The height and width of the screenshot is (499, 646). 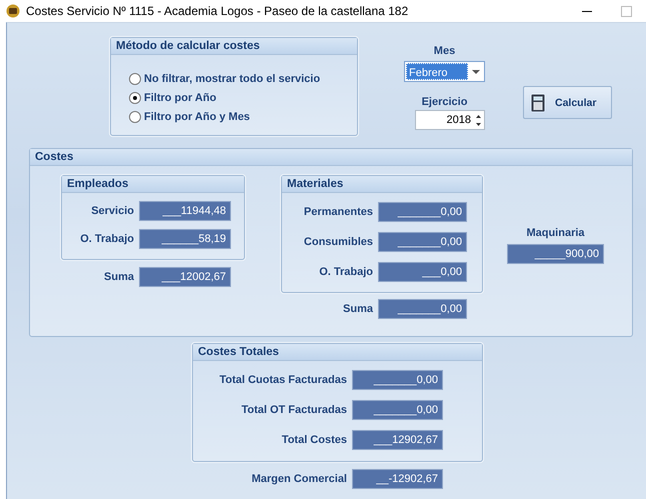 What do you see at coordinates (294, 410) in the screenshot?
I see `field-label: Total OT Facturadas` at bounding box center [294, 410].